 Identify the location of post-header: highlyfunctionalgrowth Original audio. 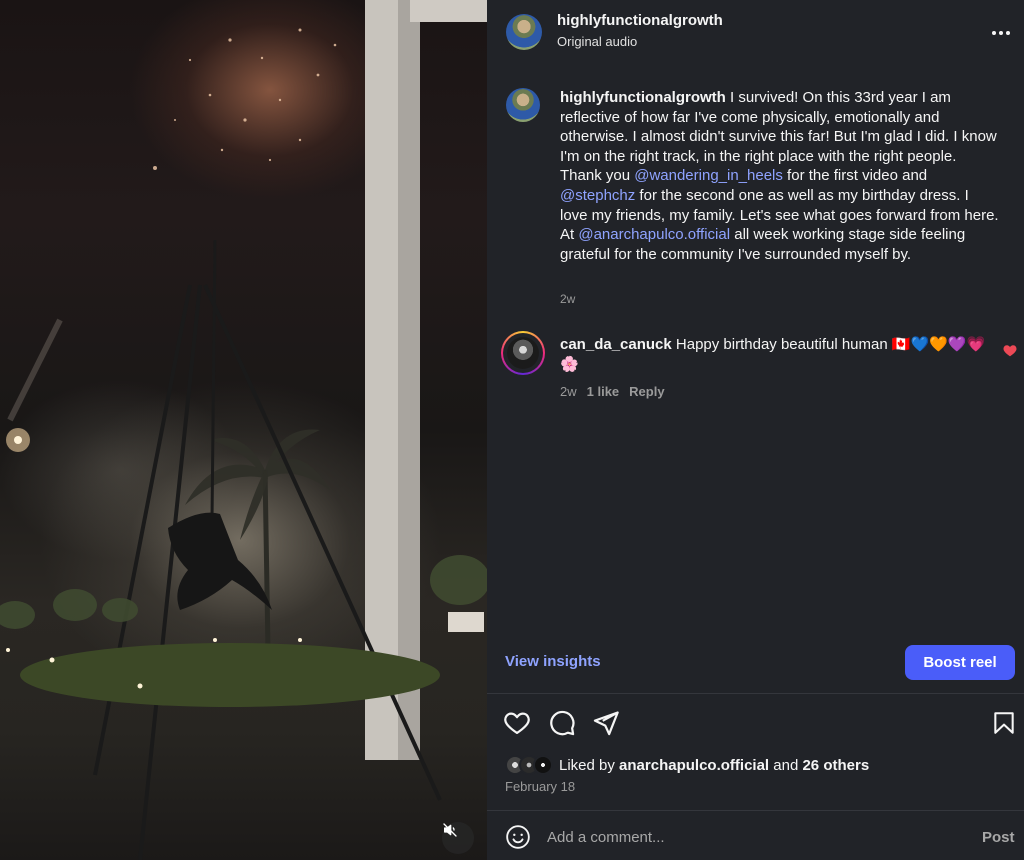
(755, 32).